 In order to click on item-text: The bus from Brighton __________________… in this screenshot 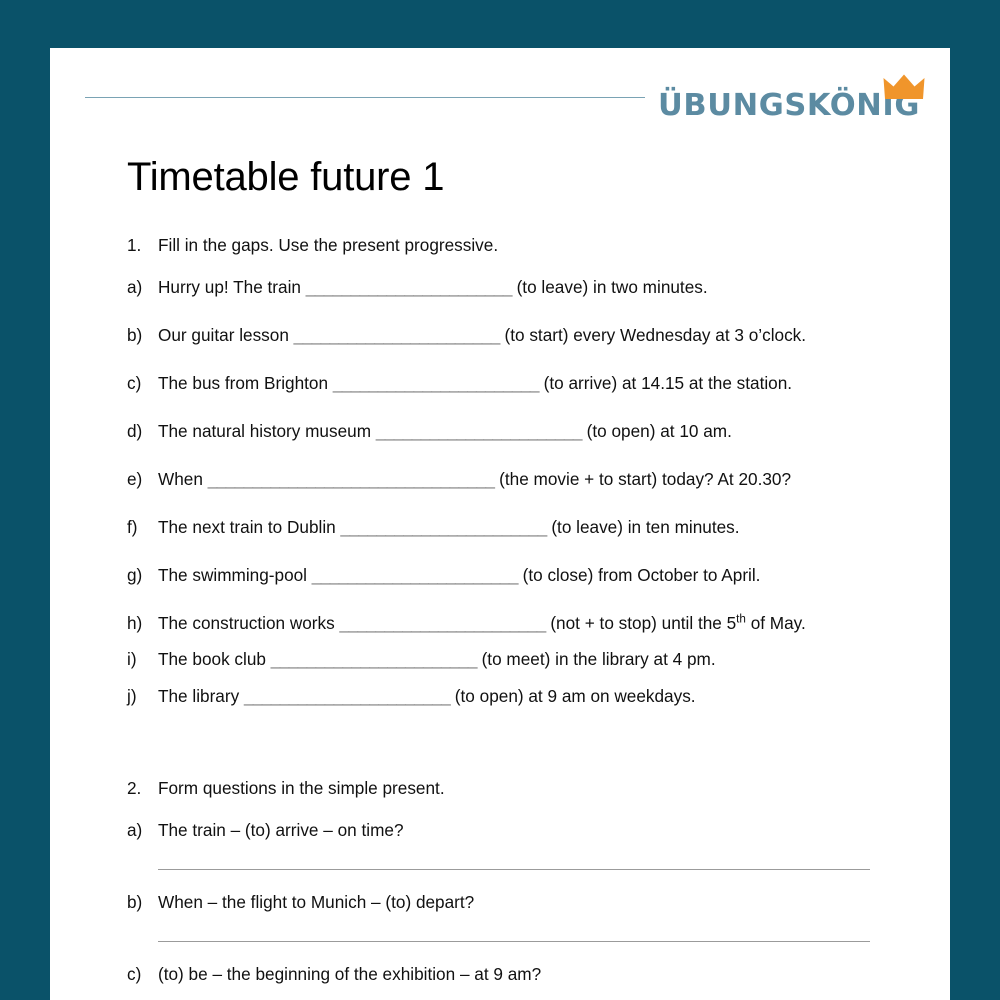, I will do `click(544, 383)`.